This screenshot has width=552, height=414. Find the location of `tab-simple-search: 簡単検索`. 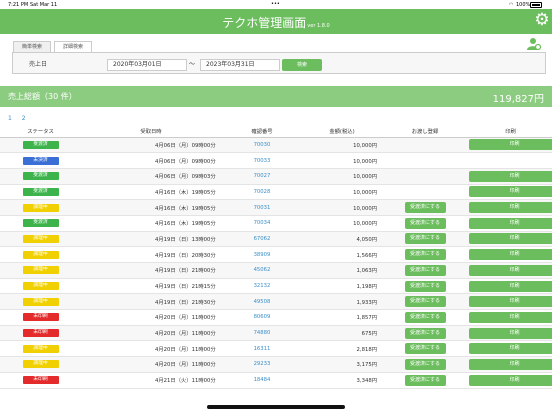

tab-simple-search: 簡単検索 is located at coordinates (32, 46).